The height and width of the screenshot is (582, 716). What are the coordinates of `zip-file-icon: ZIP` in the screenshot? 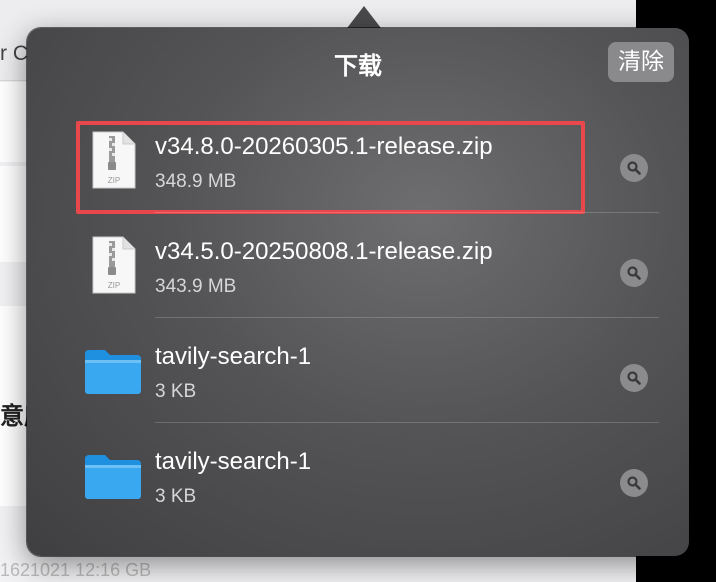 It's located at (113, 265).